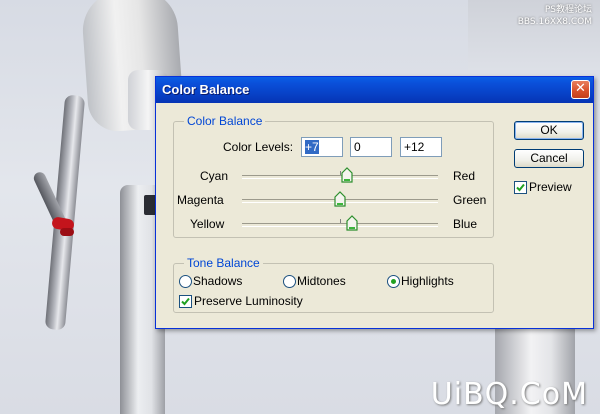 The image size is (600, 414). What do you see at coordinates (207, 224) in the screenshot?
I see `slider-yellow-label: Yellow` at bounding box center [207, 224].